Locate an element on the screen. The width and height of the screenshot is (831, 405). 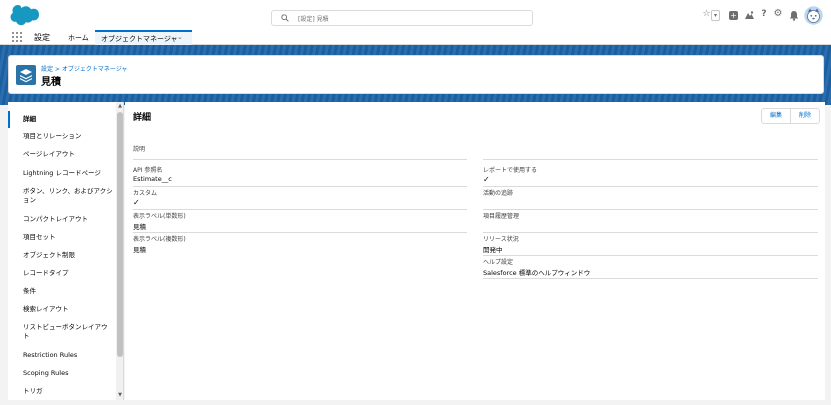
tab-object-manager: オブジェクトマネージャ ⌄ is located at coordinates (143, 37).